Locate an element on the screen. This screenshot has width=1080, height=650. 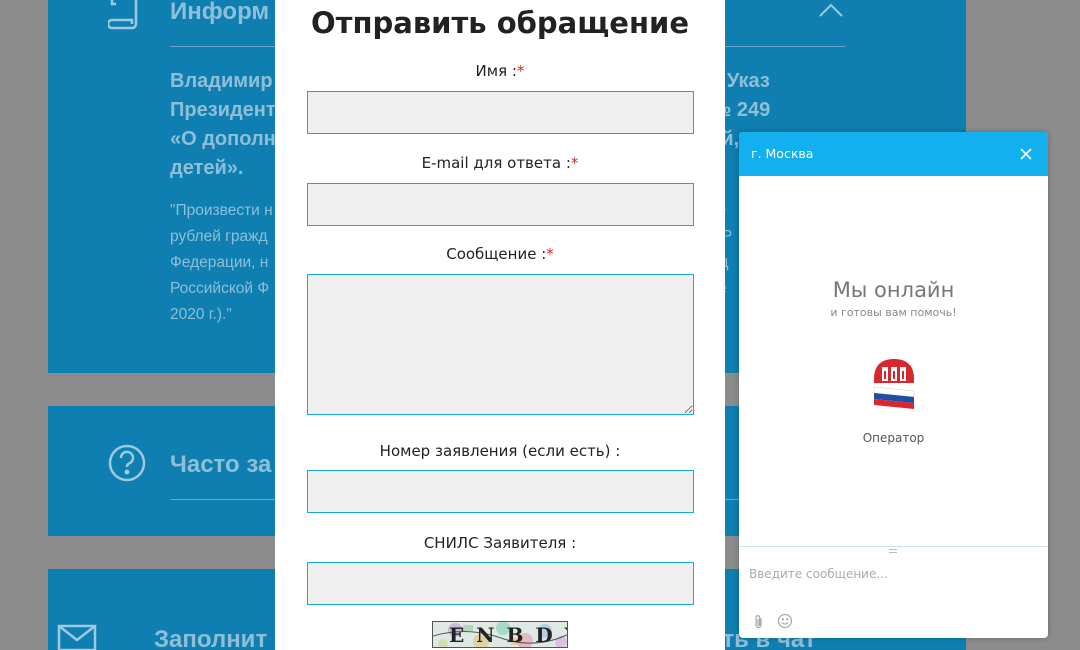
info-title: Информ is located at coordinates (220, 12).